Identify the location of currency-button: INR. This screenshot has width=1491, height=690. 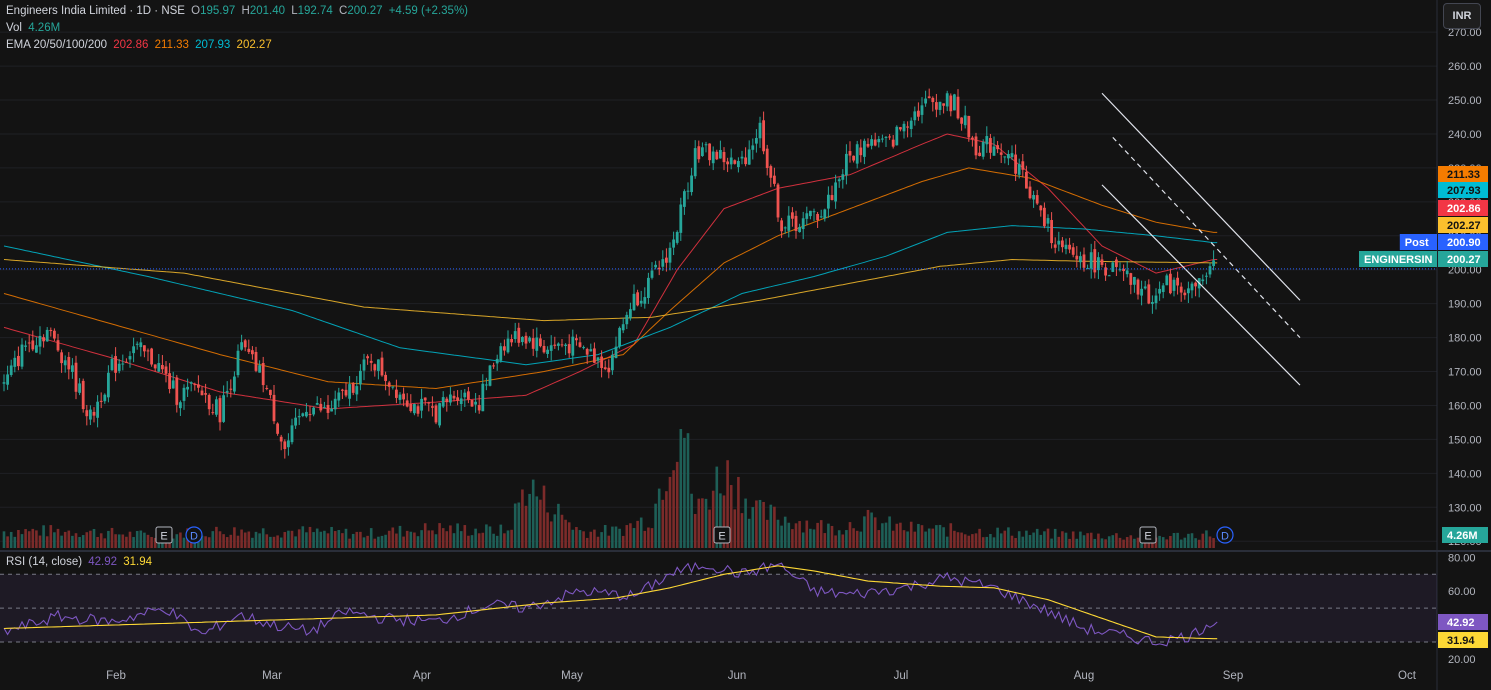
(1462, 16).